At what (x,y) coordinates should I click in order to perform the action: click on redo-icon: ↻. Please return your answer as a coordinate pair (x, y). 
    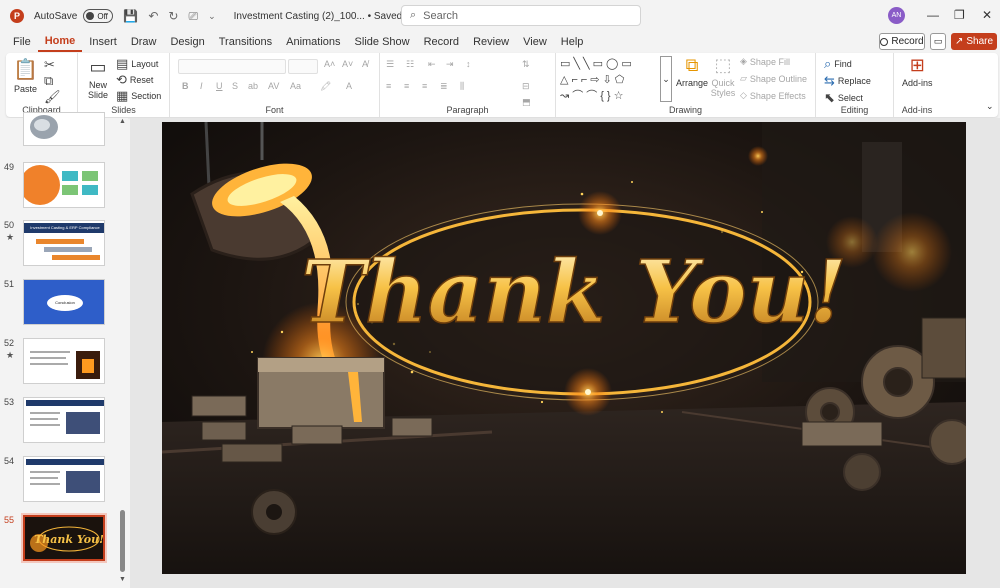
    Looking at the image, I should click on (173, 16).